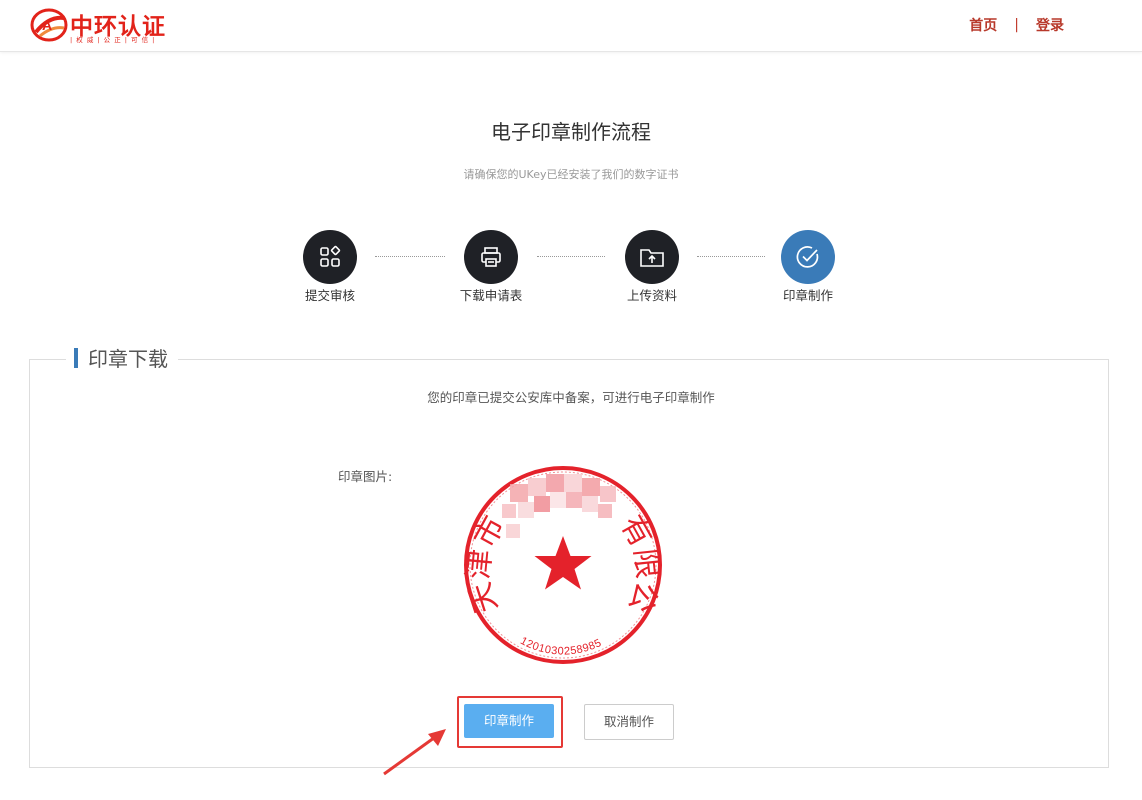 This screenshot has height=800, width=1142. I want to click on svg-text: A, so click(47, 25).